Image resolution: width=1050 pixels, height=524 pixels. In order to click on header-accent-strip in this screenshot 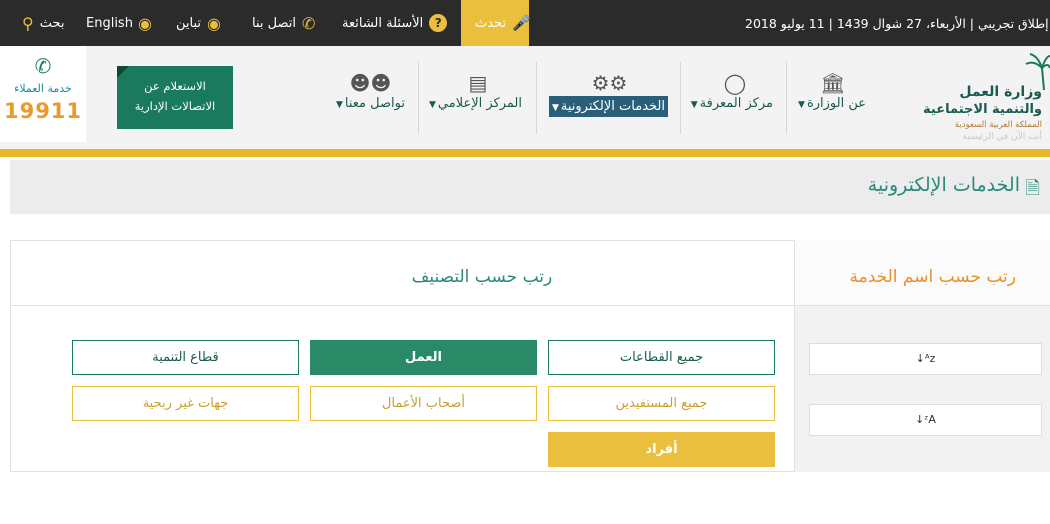, I will do `click(525, 153)`.